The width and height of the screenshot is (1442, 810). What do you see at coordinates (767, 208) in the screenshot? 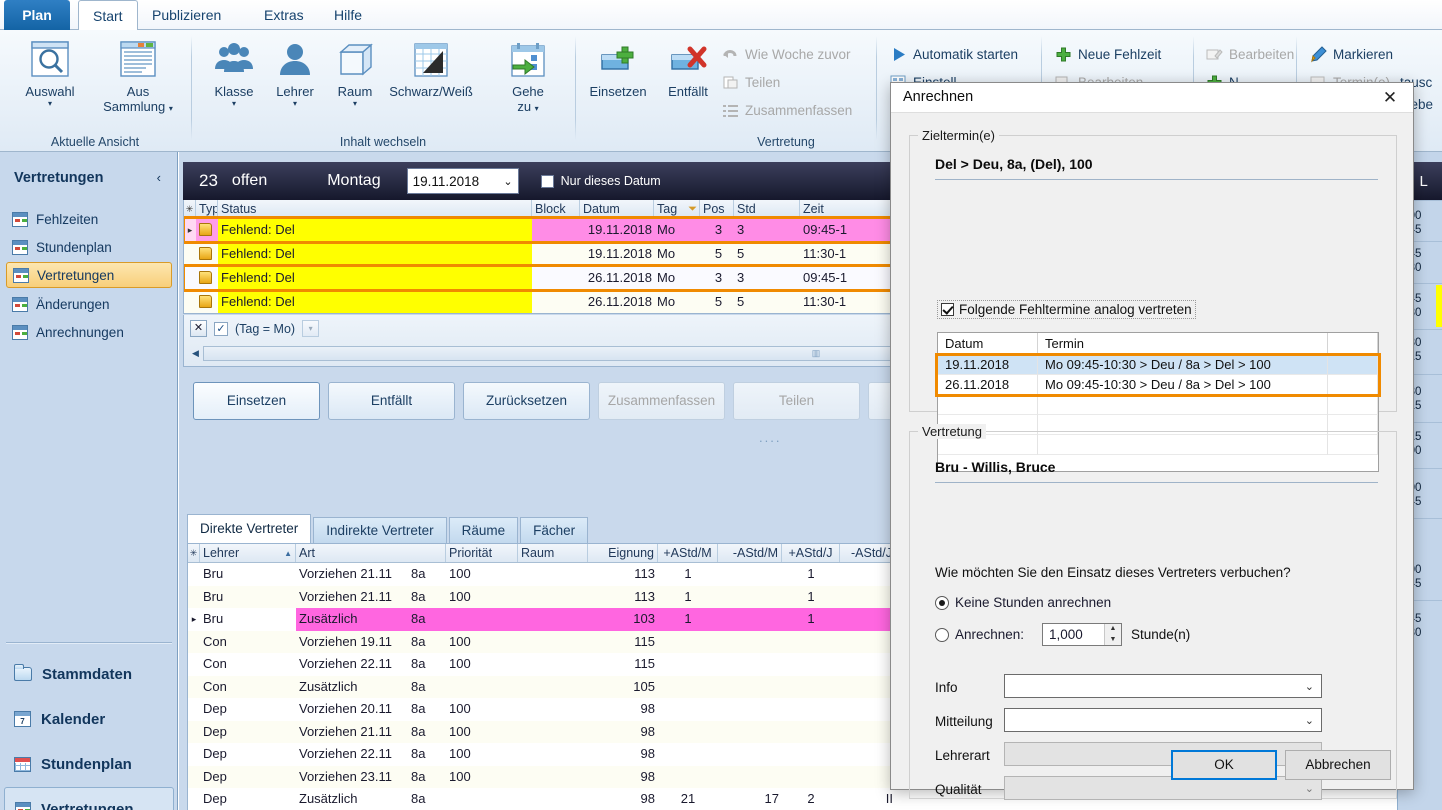
I see `column-header-std: Std` at bounding box center [767, 208].